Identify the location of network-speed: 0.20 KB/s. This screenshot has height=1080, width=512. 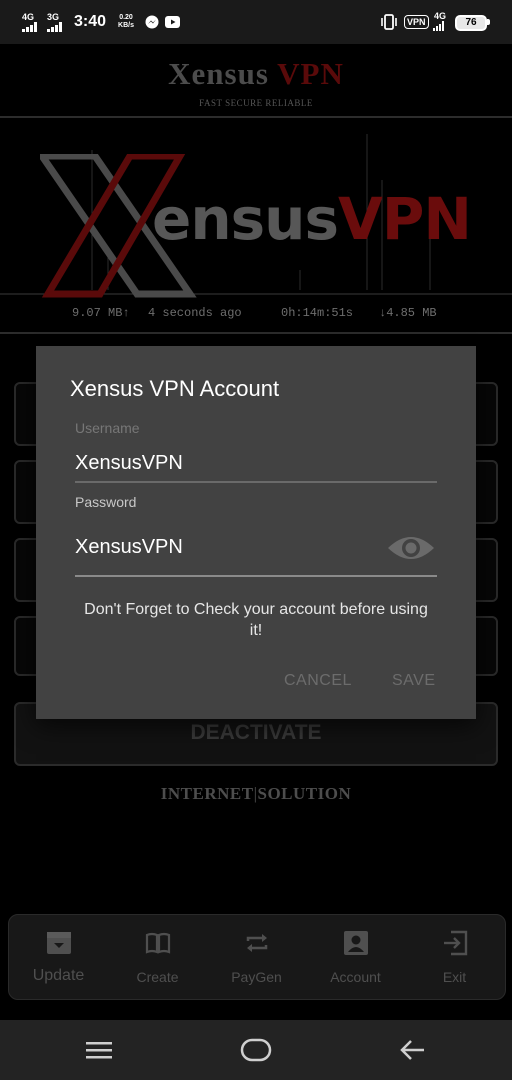
(126, 22).